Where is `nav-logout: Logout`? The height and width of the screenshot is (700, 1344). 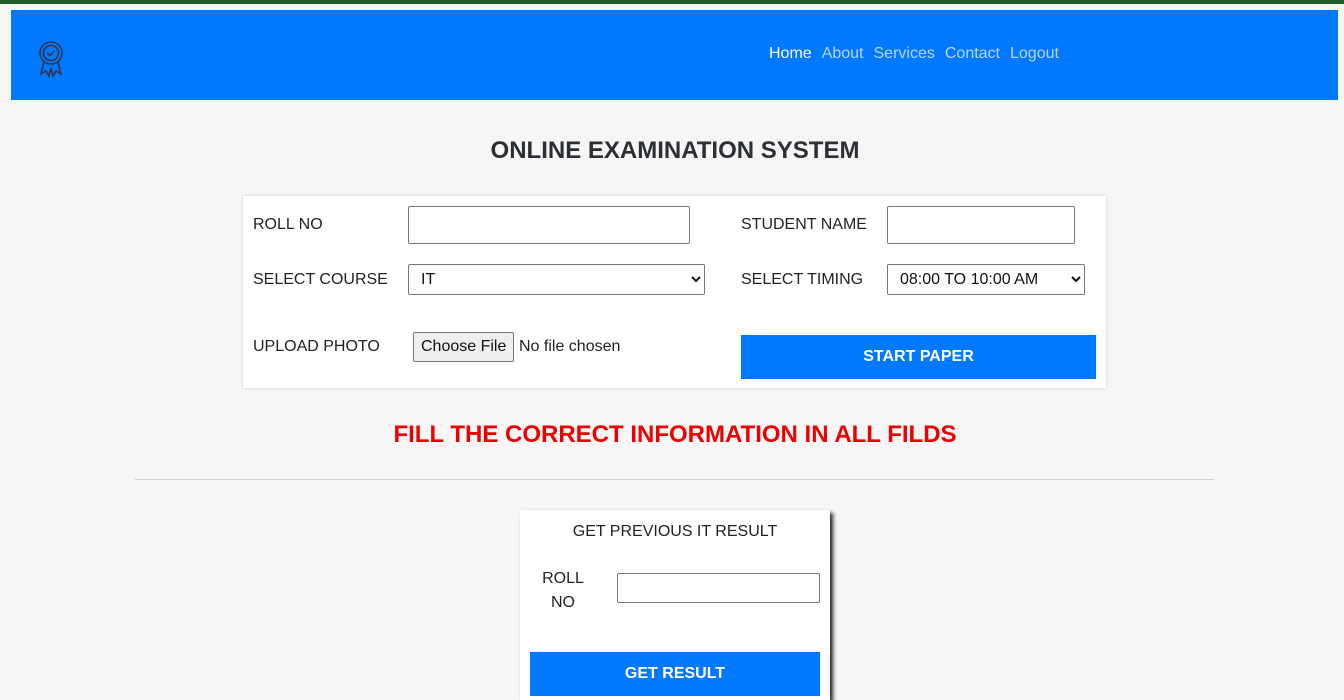 nav-logout: Logout is located at coordinates (1034, 54).